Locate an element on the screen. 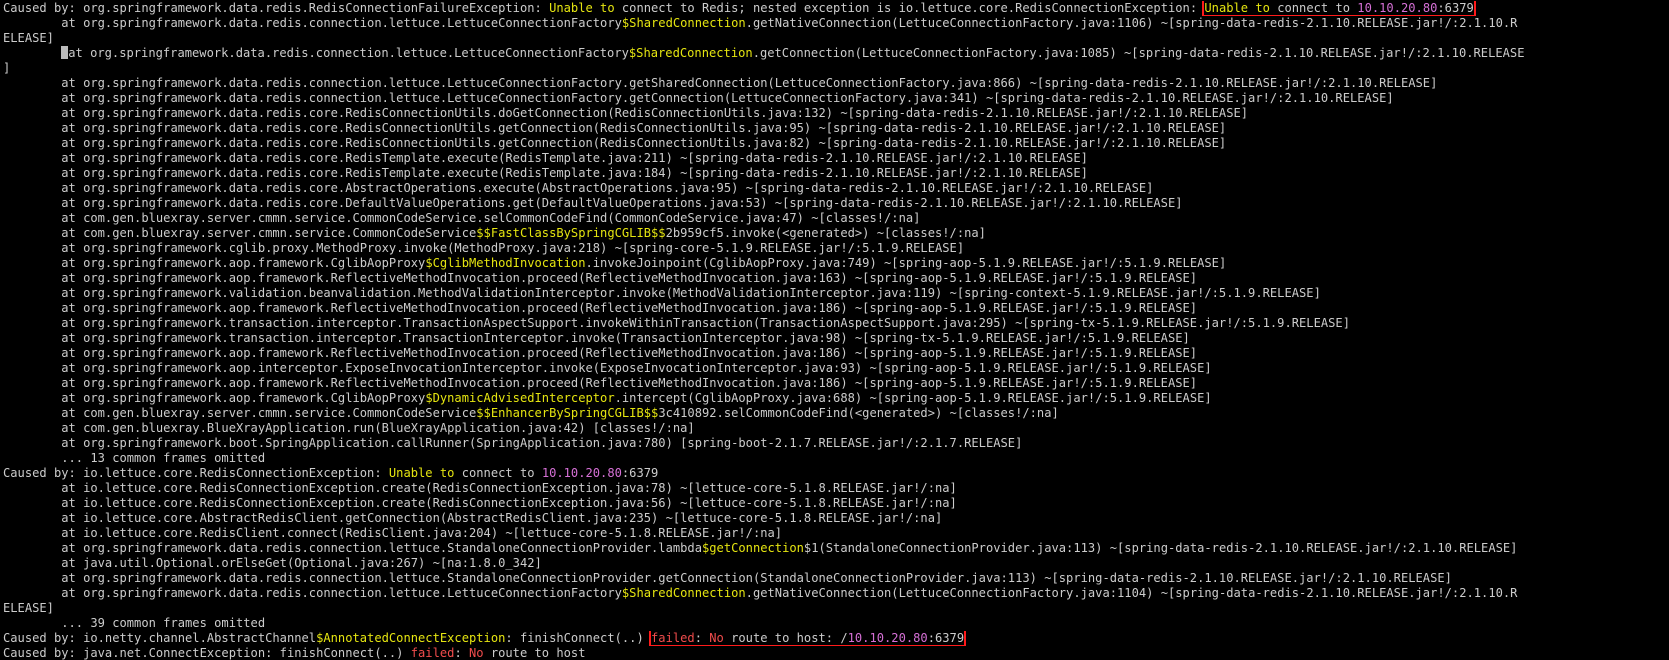 This screenshot has width=1669, height=660. log-text: route to host: / is located at coordinates (785, 638).